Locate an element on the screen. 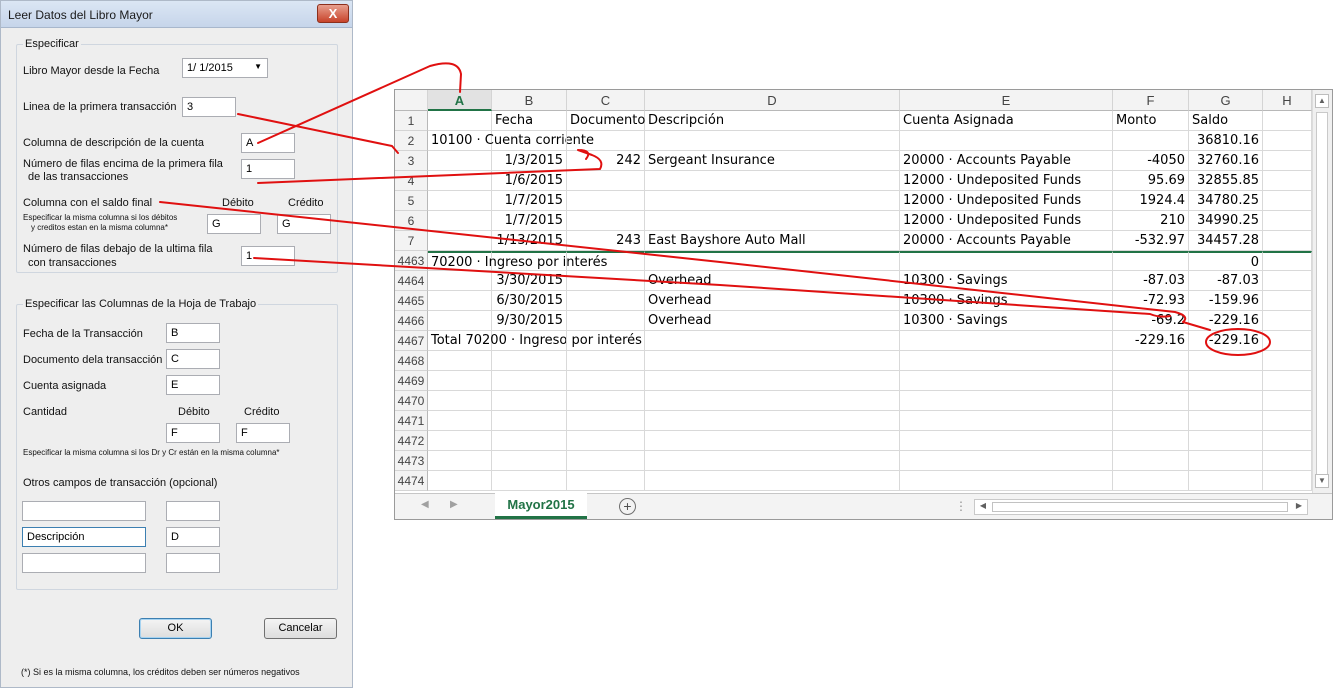 The height and width of the screenshot is (688, 1333). row-header: 4466 is located at coordinates (411, 321).